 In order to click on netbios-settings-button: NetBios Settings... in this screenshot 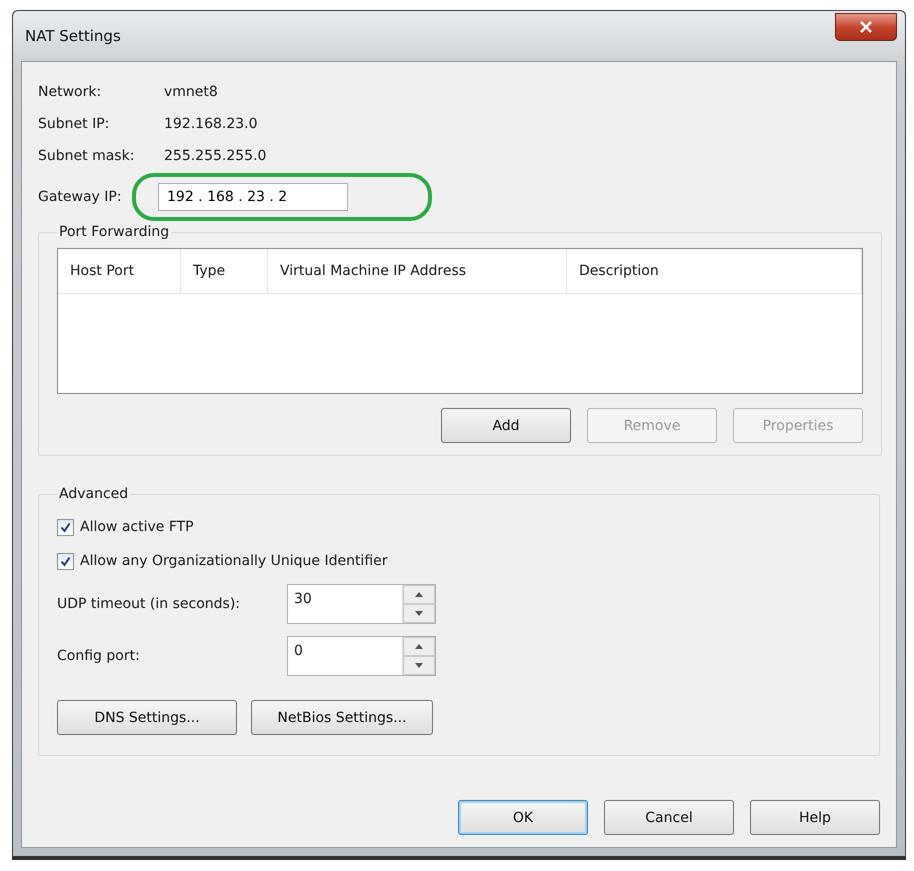, I will do `click(342, 717)`.